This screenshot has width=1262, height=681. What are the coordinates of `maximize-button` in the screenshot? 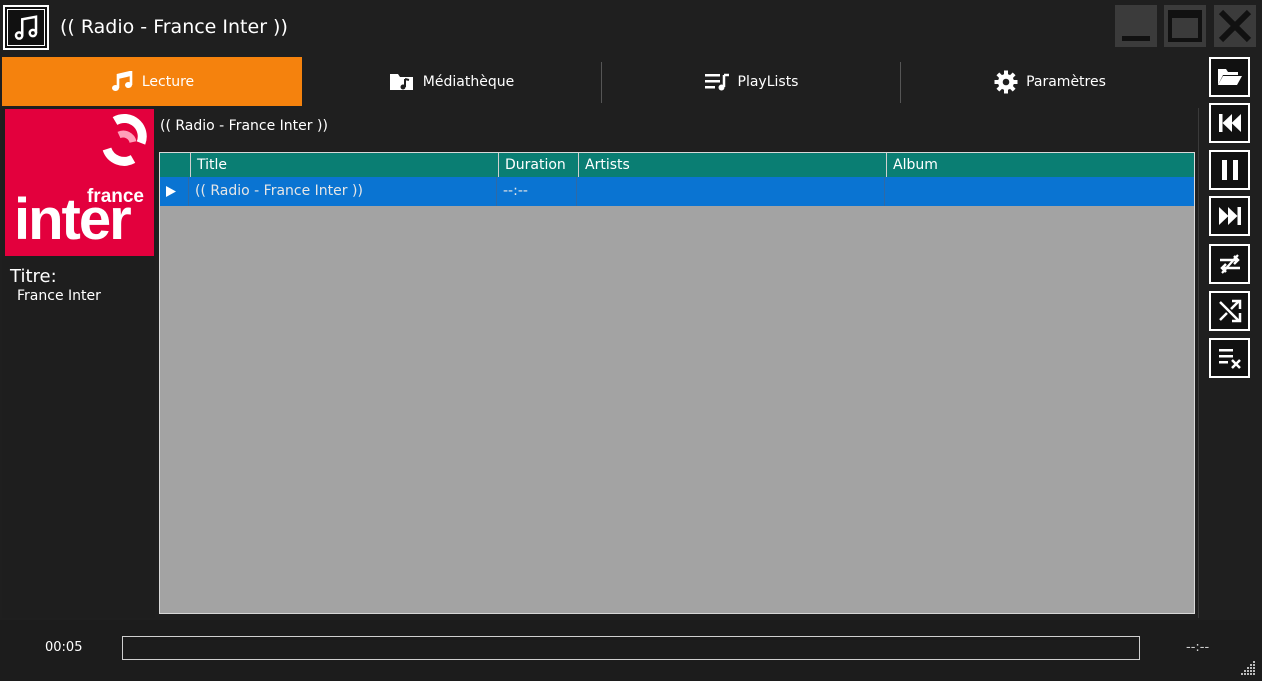 It's located at (1185, 26).